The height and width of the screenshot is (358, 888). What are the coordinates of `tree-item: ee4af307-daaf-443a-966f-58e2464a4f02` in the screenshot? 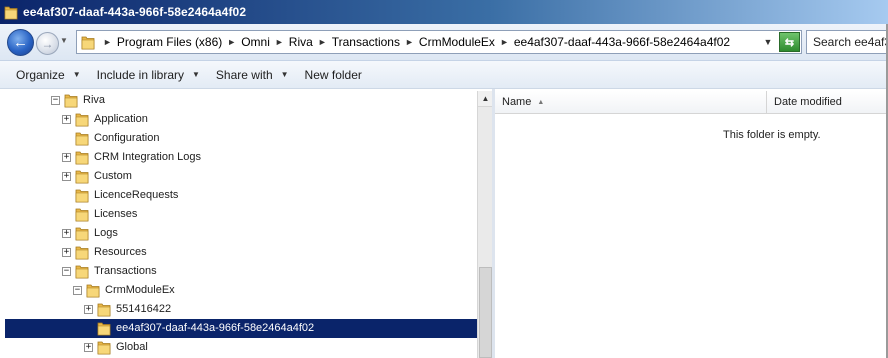 It's located at (241, 328).